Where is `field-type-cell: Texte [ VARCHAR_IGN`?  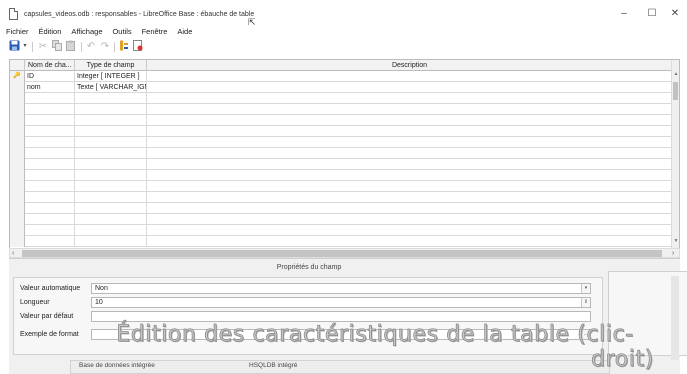 field-type-cell: Texte [ VARCHAR_IGN is located at coordinates (111, 87).